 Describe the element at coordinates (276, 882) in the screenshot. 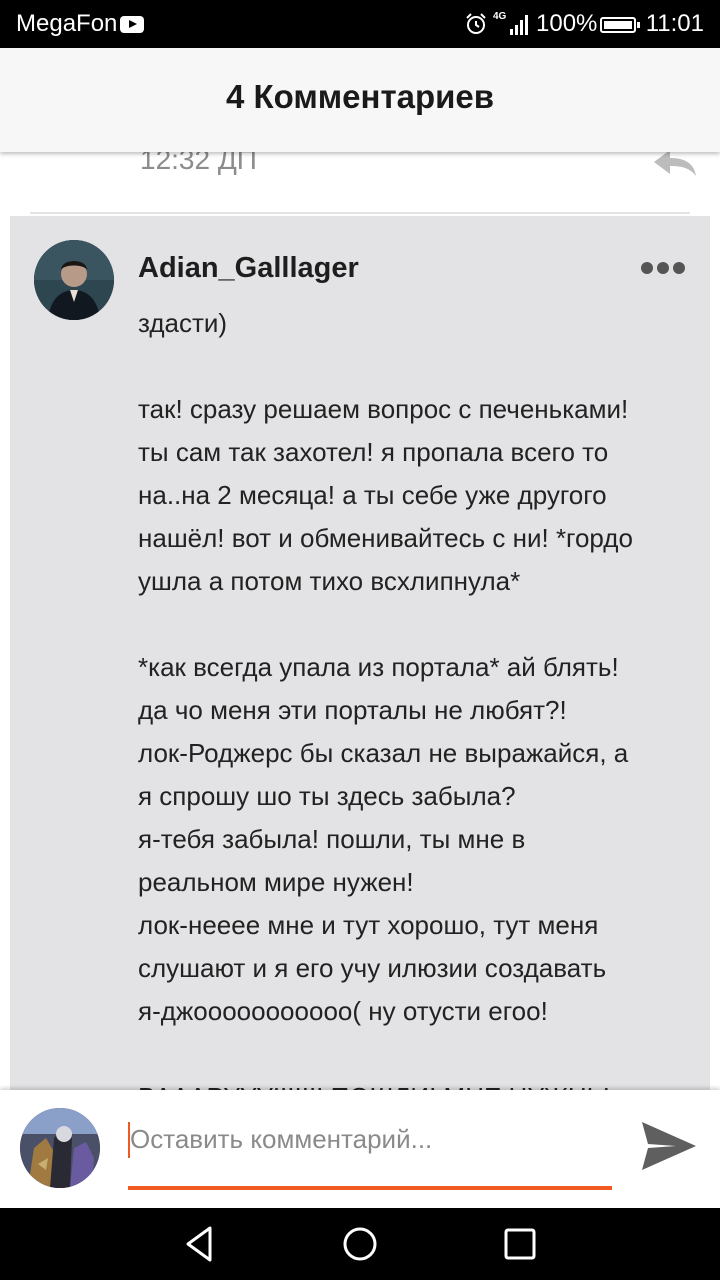

I see `comment-line: реальном мире нужен!` at that location.